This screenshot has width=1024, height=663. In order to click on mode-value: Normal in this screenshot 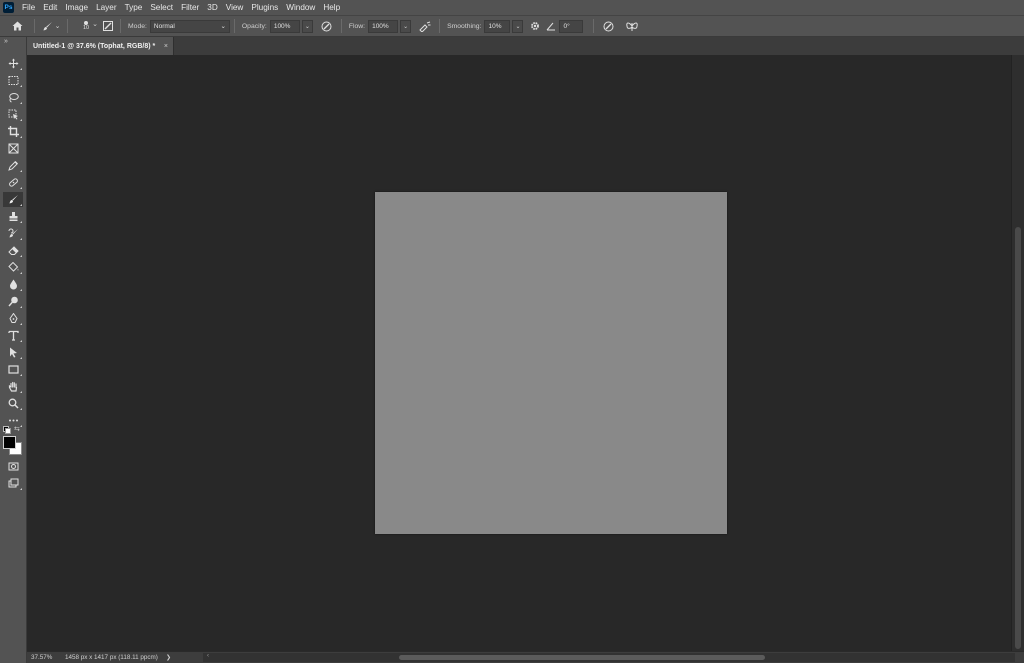, I will do `click(164, 26)`.